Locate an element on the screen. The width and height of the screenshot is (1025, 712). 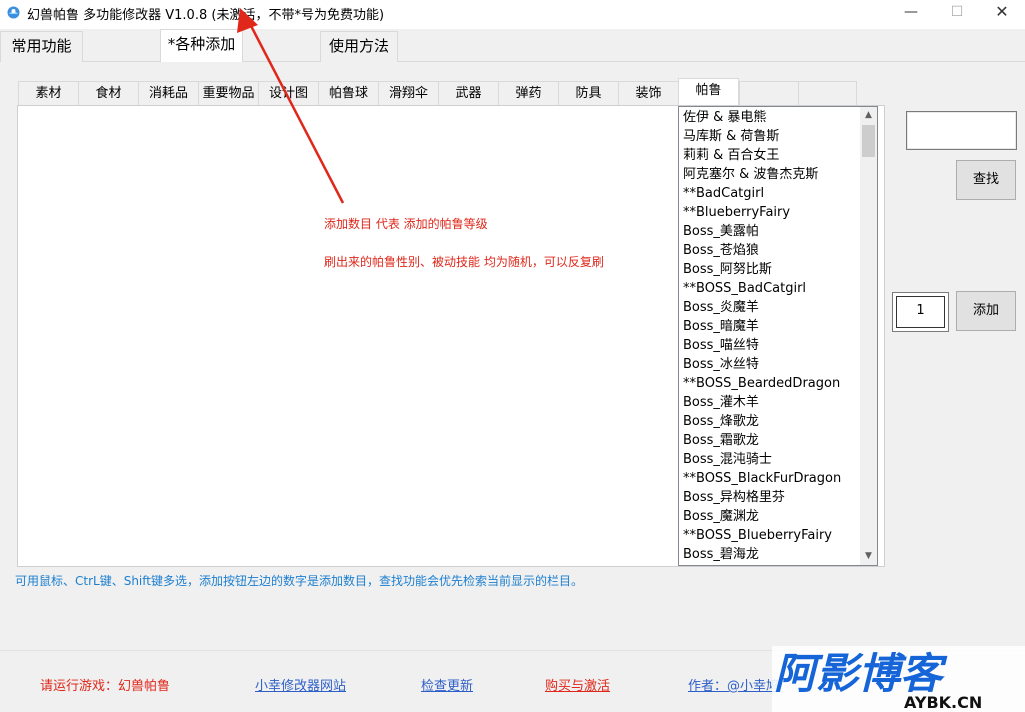
note-level: 添加数目 代表 添加的帕鲁等级 is located at coordinates (406, 224).